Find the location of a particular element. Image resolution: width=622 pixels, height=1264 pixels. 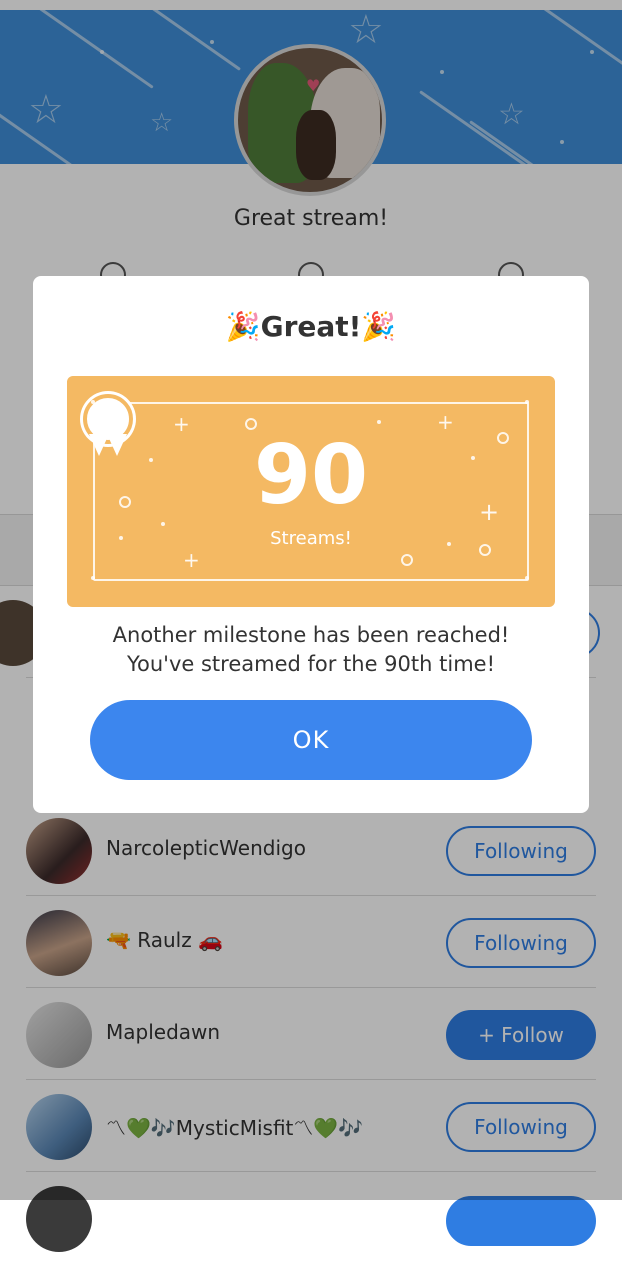

milestone-label: Streams! is located at coordinates (311, 538).